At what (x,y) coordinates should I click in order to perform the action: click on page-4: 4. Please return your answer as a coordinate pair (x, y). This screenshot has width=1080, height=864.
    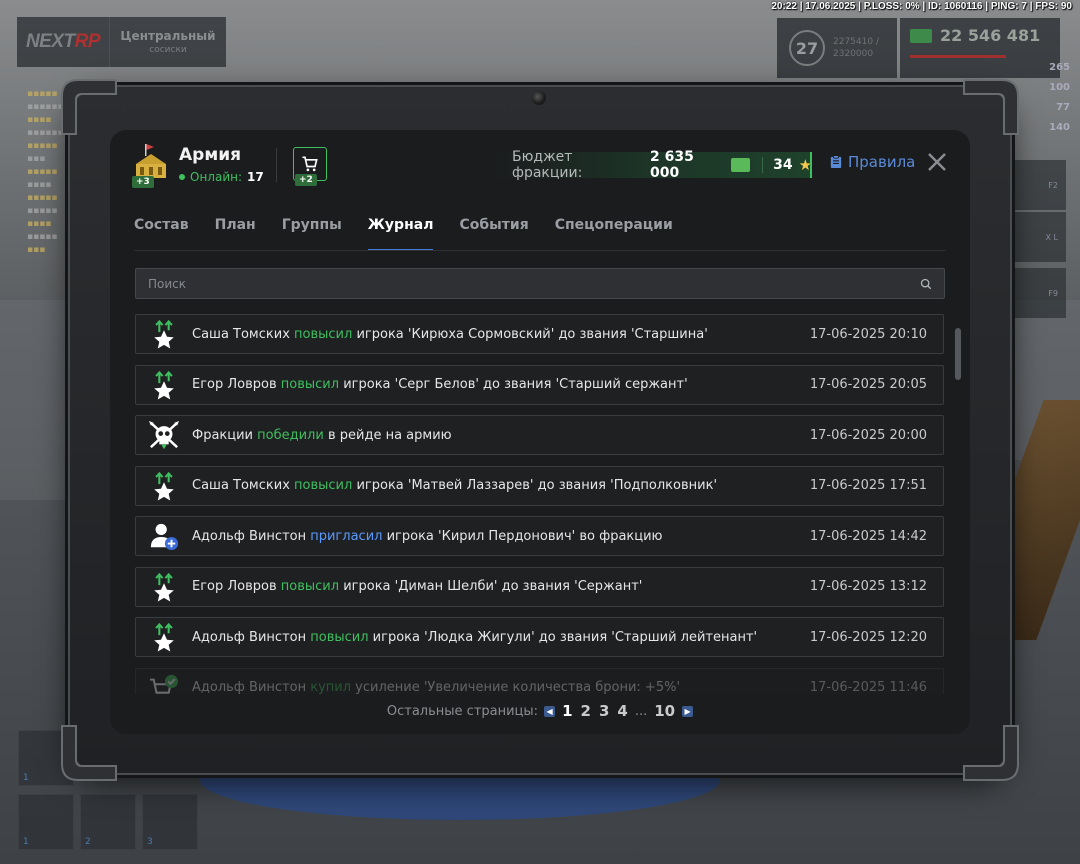
    Looking at the image, I should click on (622, 711).